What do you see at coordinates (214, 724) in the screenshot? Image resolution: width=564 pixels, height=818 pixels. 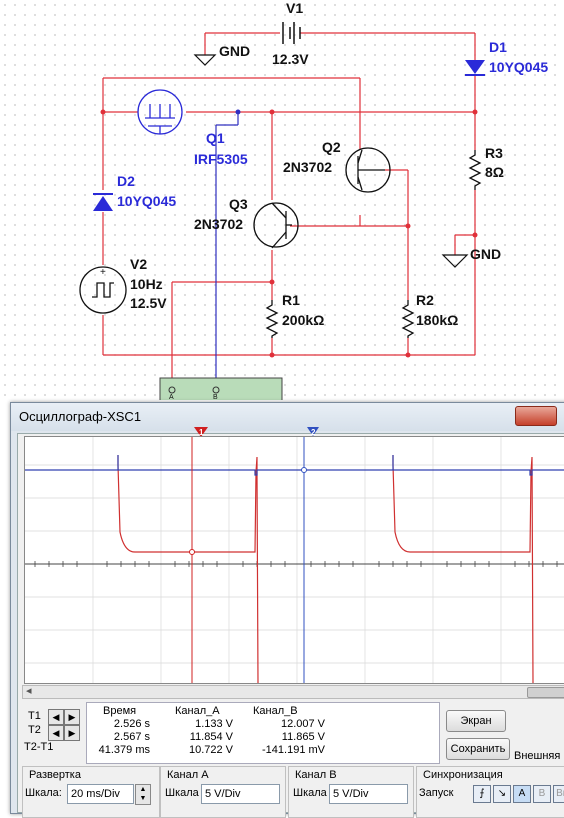 I see `t1-channel-a: 1.133 V` at bounding box center [214, 724].